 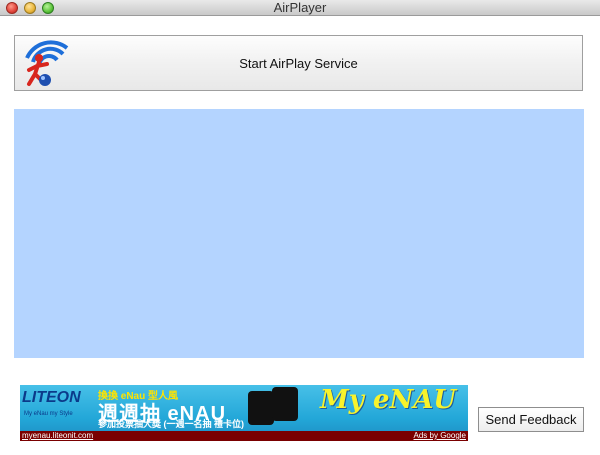 I want to click on window-title: AirPlayer, so click(x=300, y=7).